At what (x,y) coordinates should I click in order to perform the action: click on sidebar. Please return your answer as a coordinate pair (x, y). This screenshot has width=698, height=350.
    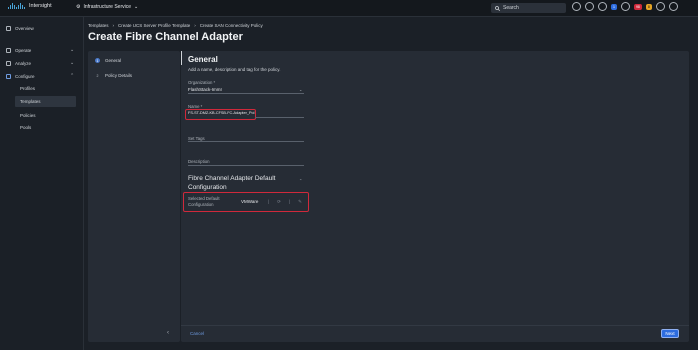
    Looking at the image, I should click on (42, 183).